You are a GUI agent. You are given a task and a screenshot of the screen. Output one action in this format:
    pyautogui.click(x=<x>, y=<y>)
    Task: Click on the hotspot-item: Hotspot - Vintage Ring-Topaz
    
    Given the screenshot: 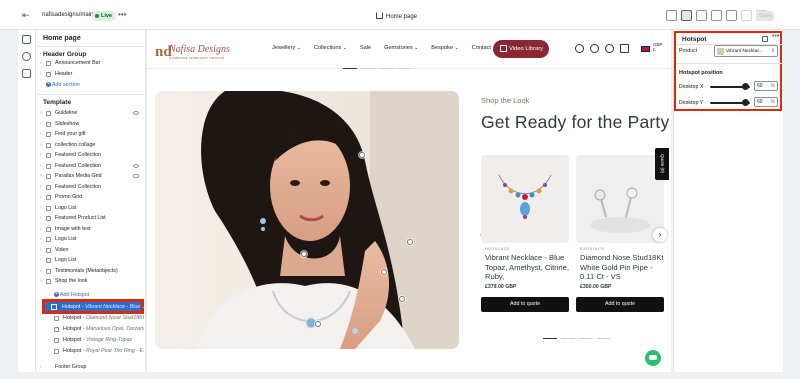 What is the action you would take?
    pyautogui.click(x=96, y=340)
    